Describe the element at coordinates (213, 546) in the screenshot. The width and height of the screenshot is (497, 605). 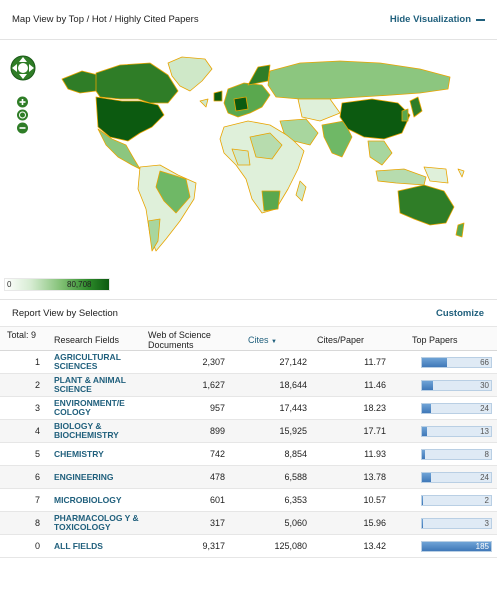
I see `wos-documents-value: 9,317` at that location.